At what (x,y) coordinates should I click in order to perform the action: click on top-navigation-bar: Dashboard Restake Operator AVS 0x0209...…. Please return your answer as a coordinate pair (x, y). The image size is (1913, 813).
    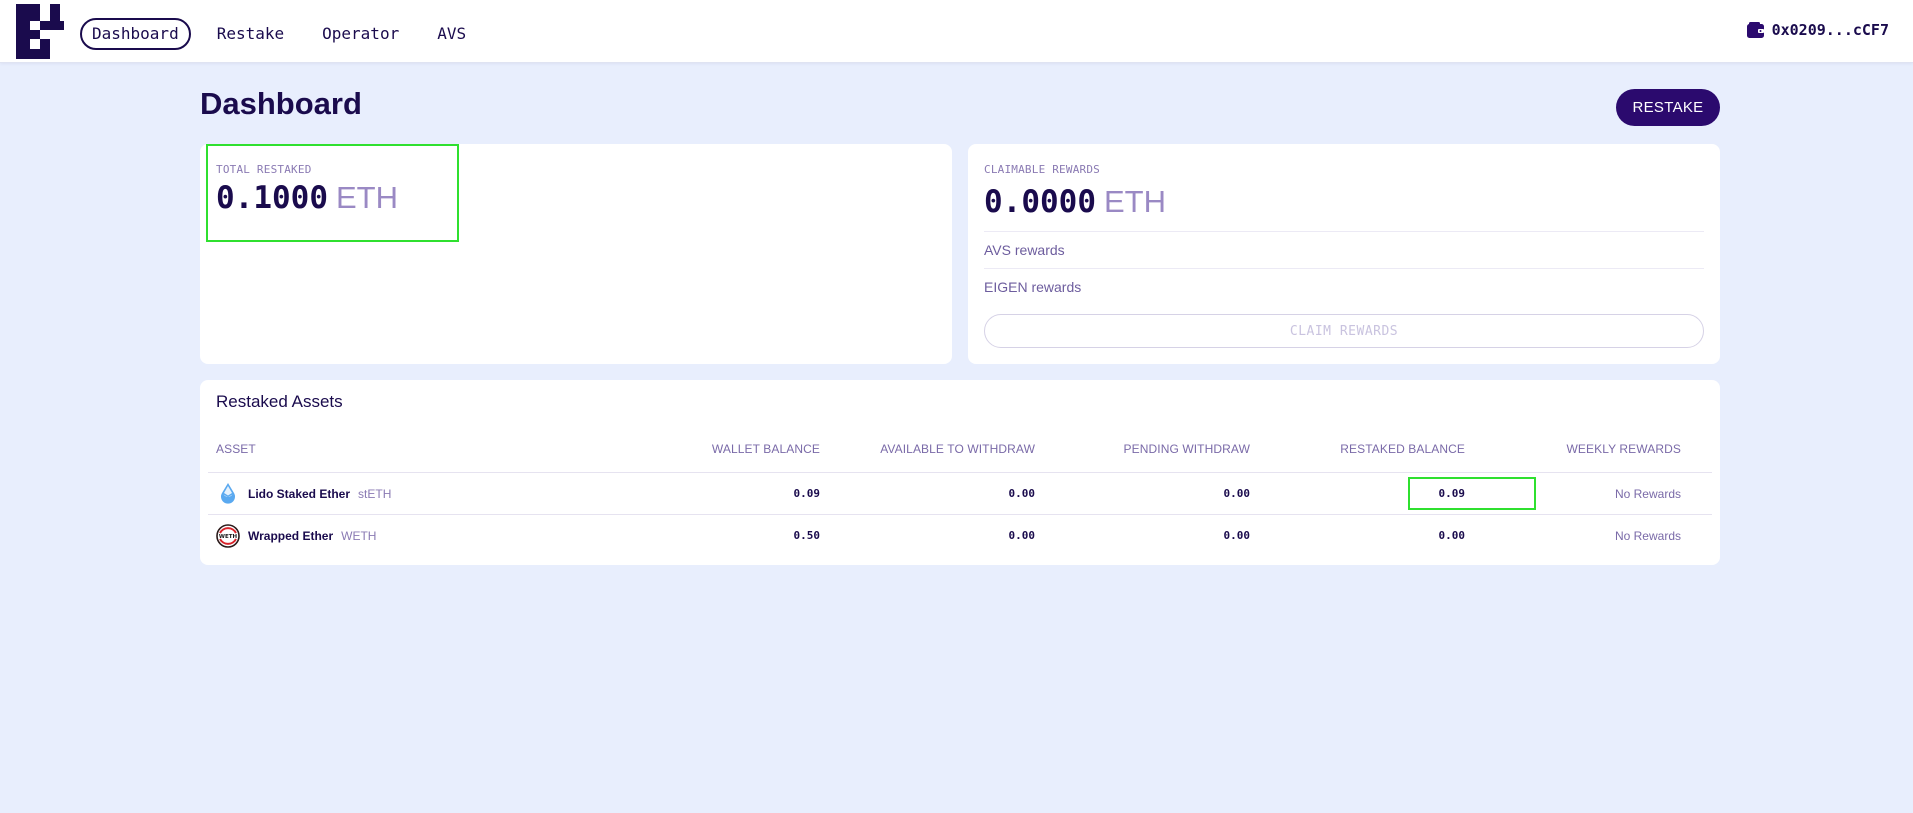
    Looking at the image, I should click on (956, 31).